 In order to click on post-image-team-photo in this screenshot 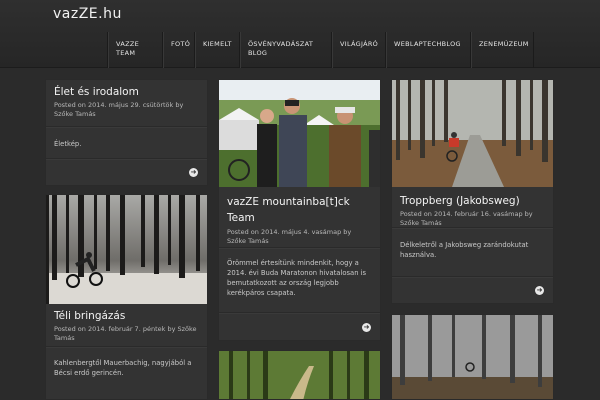, I will do `click(299, 133)`.